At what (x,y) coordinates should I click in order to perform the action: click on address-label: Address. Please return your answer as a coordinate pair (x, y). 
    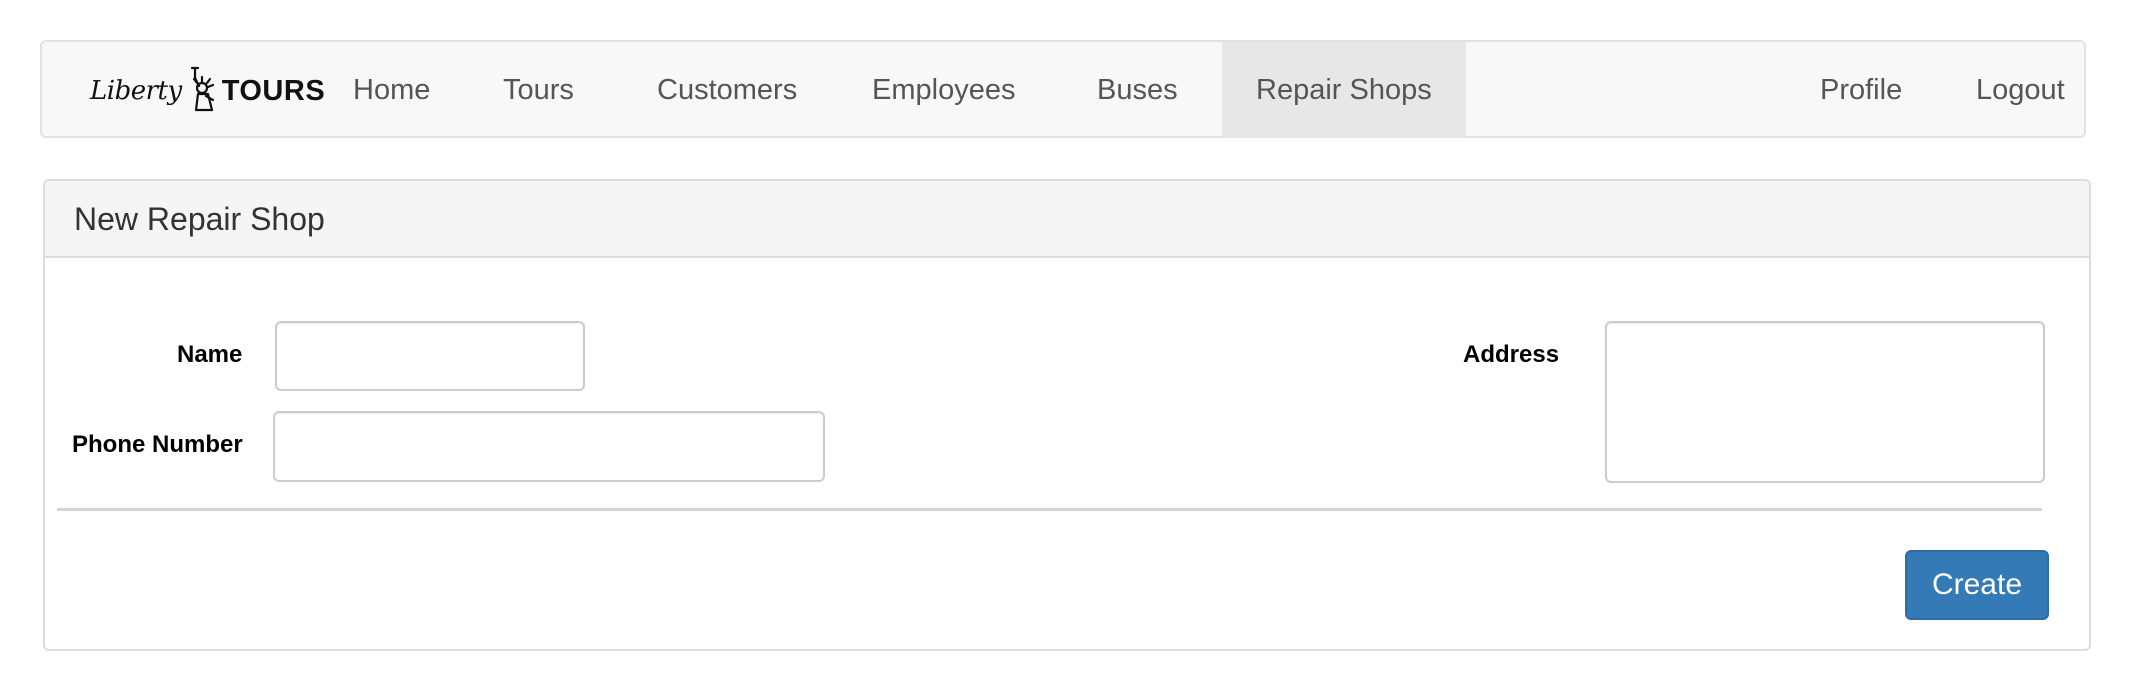
    Looking at the image, I should click on (1511, 354).